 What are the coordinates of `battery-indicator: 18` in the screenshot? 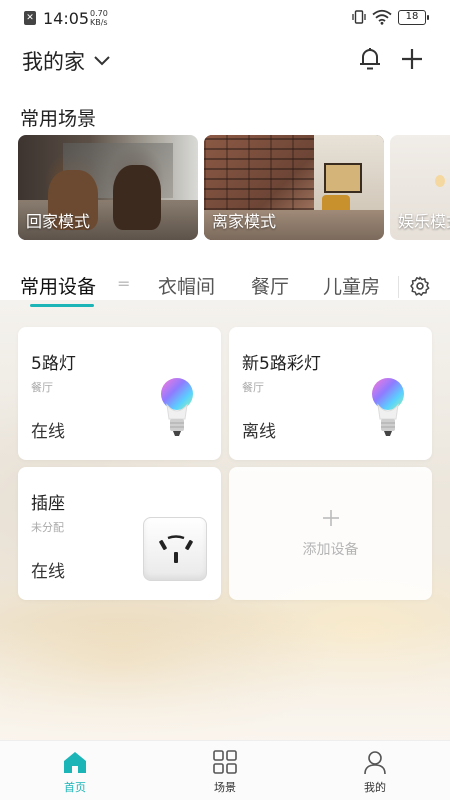 It's located at (413, 17).